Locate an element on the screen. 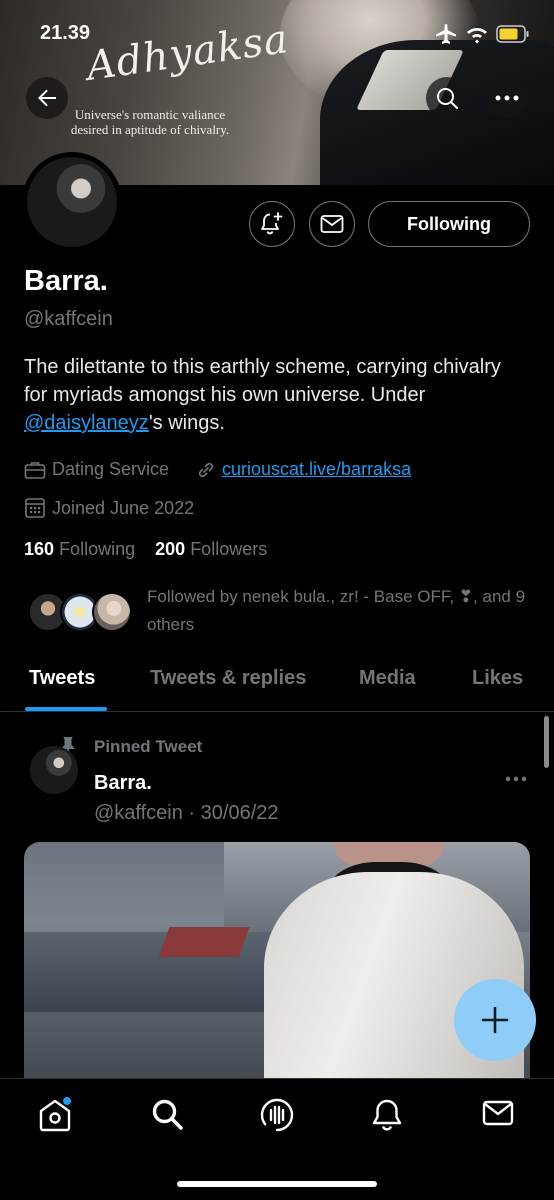 The width and height of the screenshot is (554, 1200). banner-tagline-2: desired in aptitude of chivalry. is located at coordinates (150, 129).